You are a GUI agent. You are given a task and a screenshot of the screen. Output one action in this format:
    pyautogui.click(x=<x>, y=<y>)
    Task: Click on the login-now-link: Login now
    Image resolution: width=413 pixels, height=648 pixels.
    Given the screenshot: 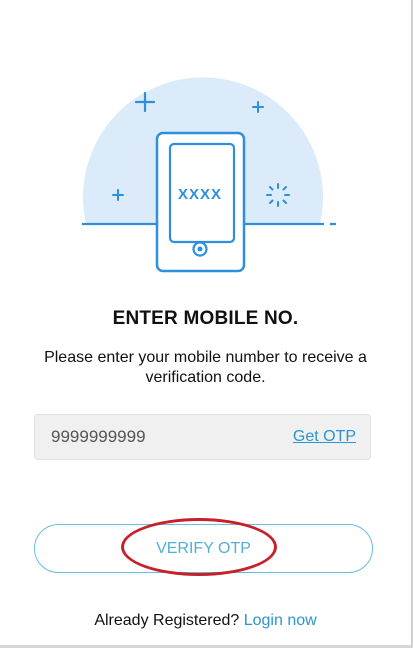 What is the action you would take?
    pyautogui.click(x=280, y=620)
    